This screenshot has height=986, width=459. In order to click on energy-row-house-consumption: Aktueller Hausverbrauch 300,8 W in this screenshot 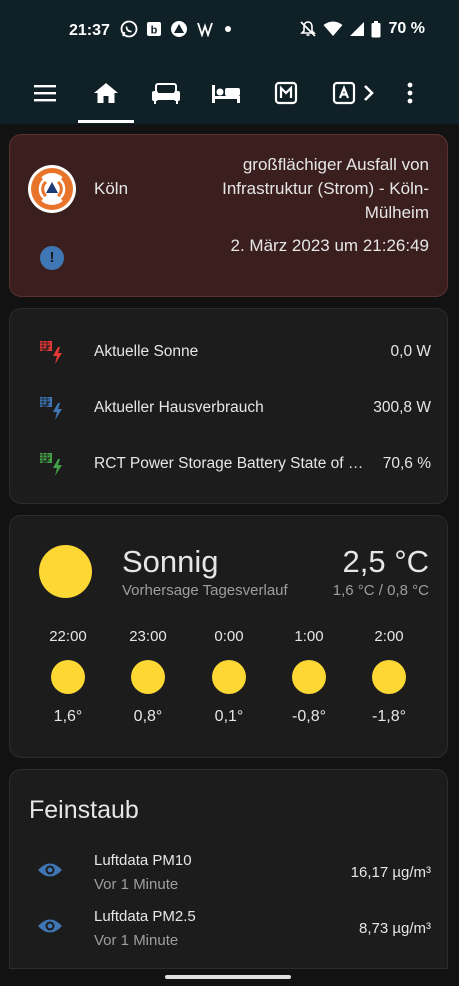, I will do `click(229, 407)`.